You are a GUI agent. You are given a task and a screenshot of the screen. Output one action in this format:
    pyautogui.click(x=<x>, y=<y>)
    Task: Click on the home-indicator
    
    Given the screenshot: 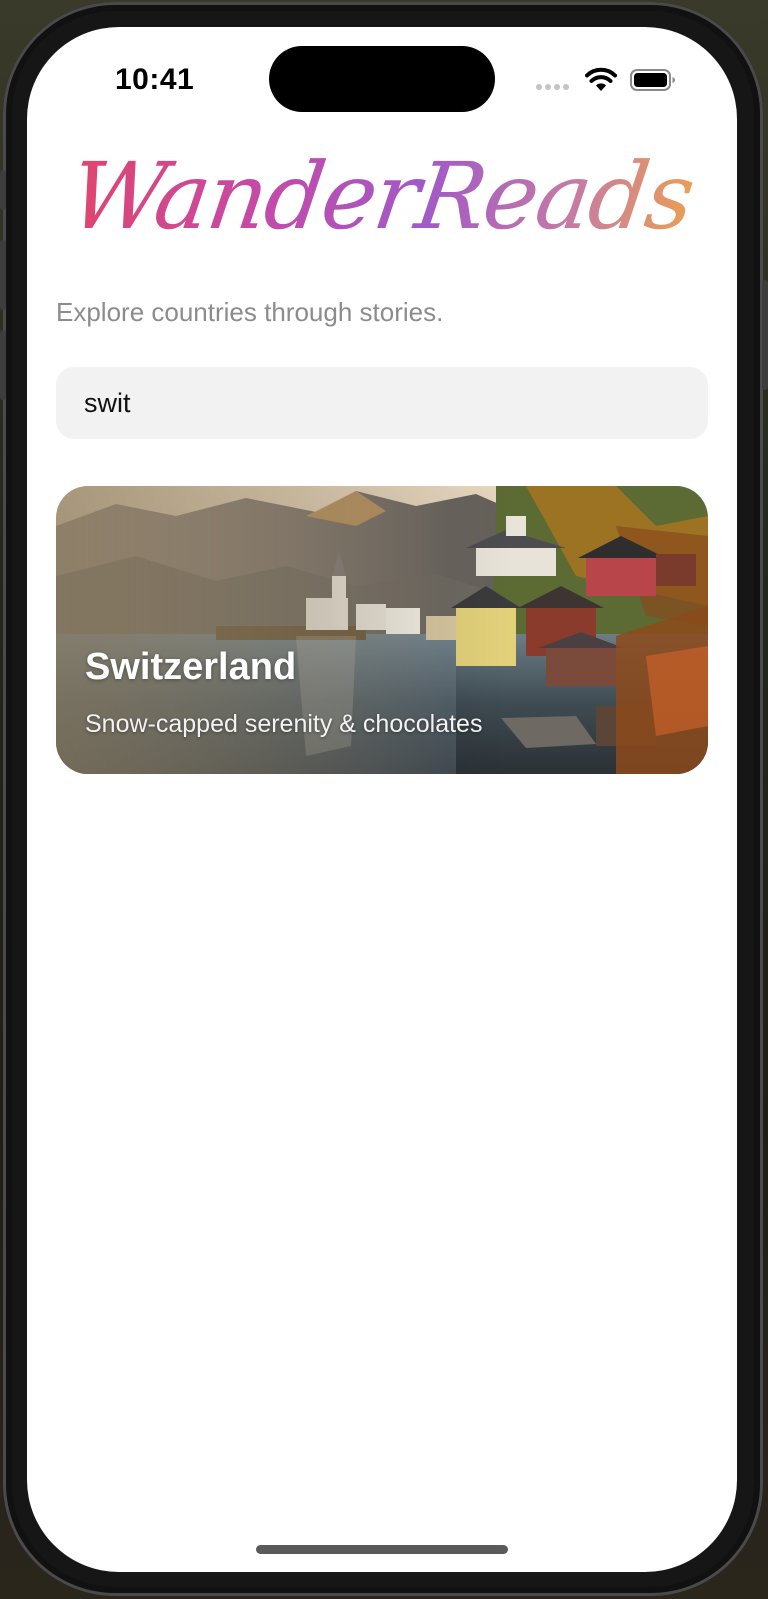 What is the action you would take?
    pyautogui.click(x=382, y=1549)
    